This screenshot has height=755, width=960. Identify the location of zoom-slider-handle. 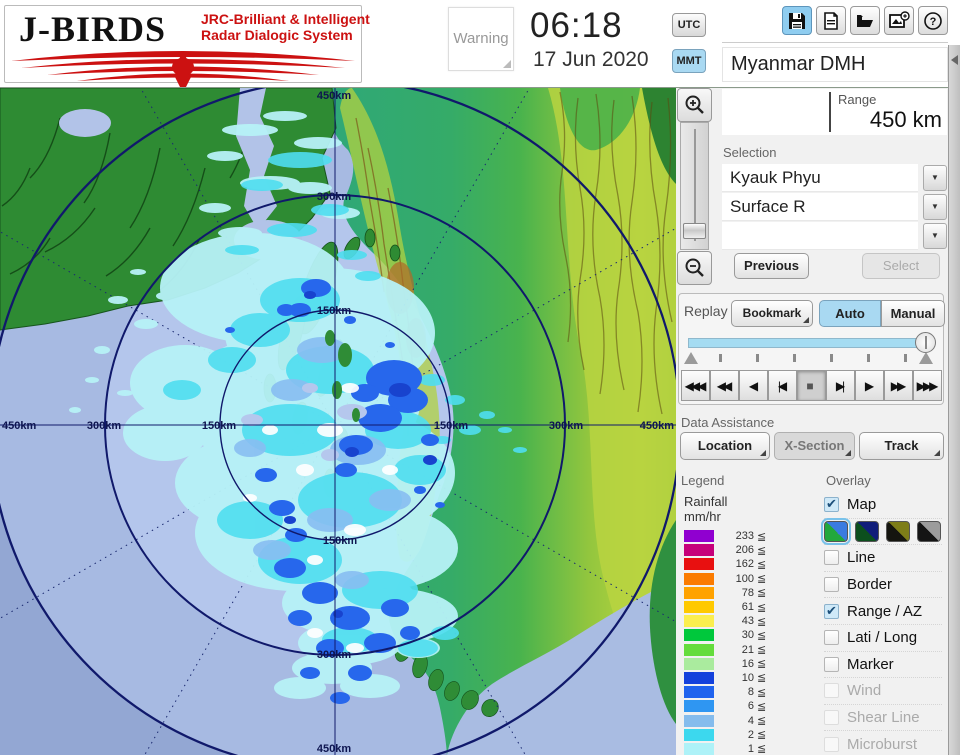
(694, 231).